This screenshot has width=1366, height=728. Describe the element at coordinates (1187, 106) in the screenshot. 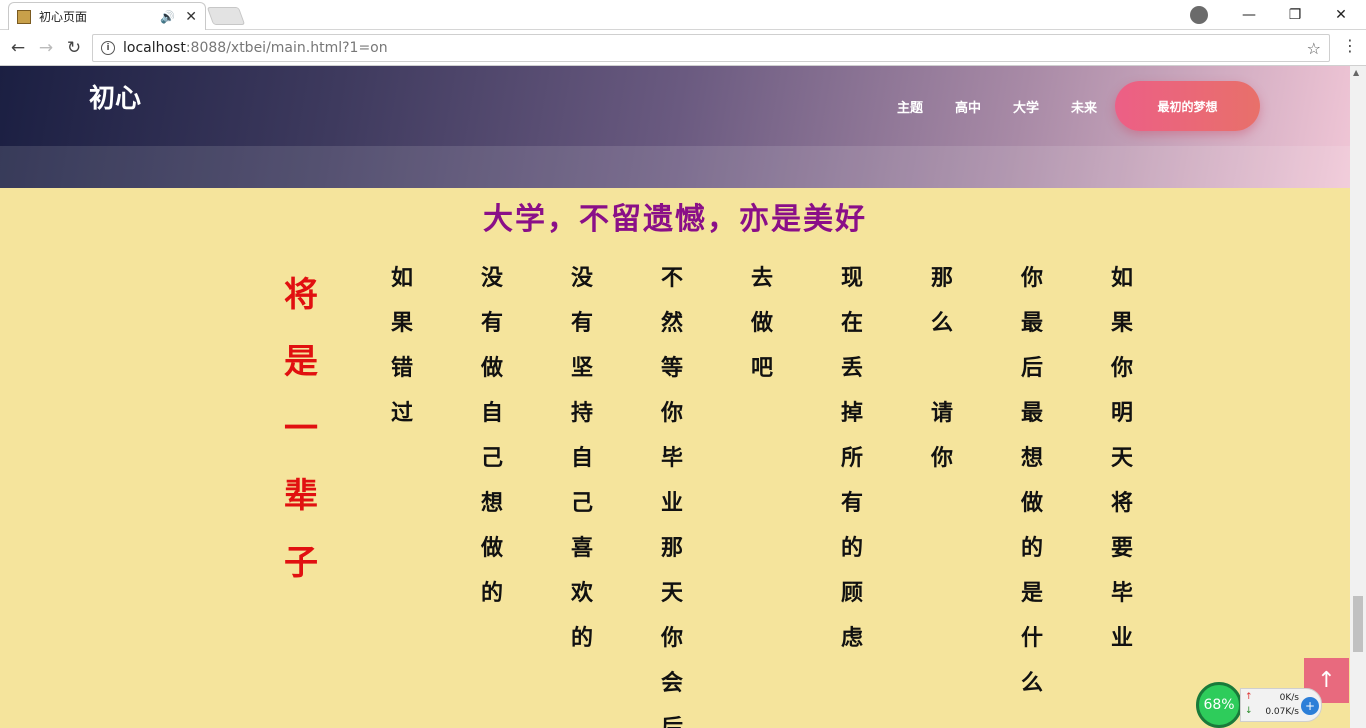

I see `dream-button: 最初的梦想` at that location.